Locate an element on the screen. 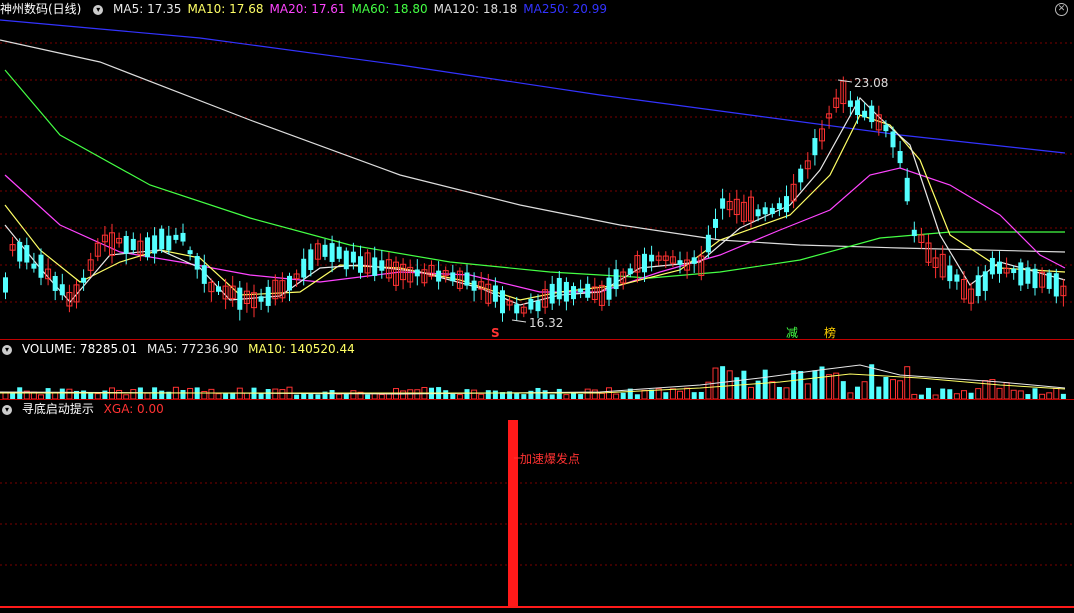  indicator-xga: XGA: 0.00 is located at coordinates (133, 409).